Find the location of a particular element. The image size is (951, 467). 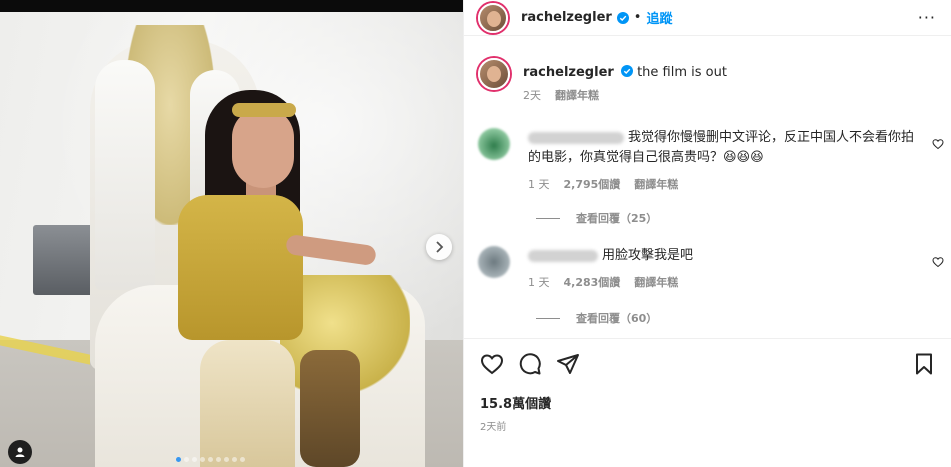

view-replies-button: 查看回覆（60） is located at coordinates (596, 318).